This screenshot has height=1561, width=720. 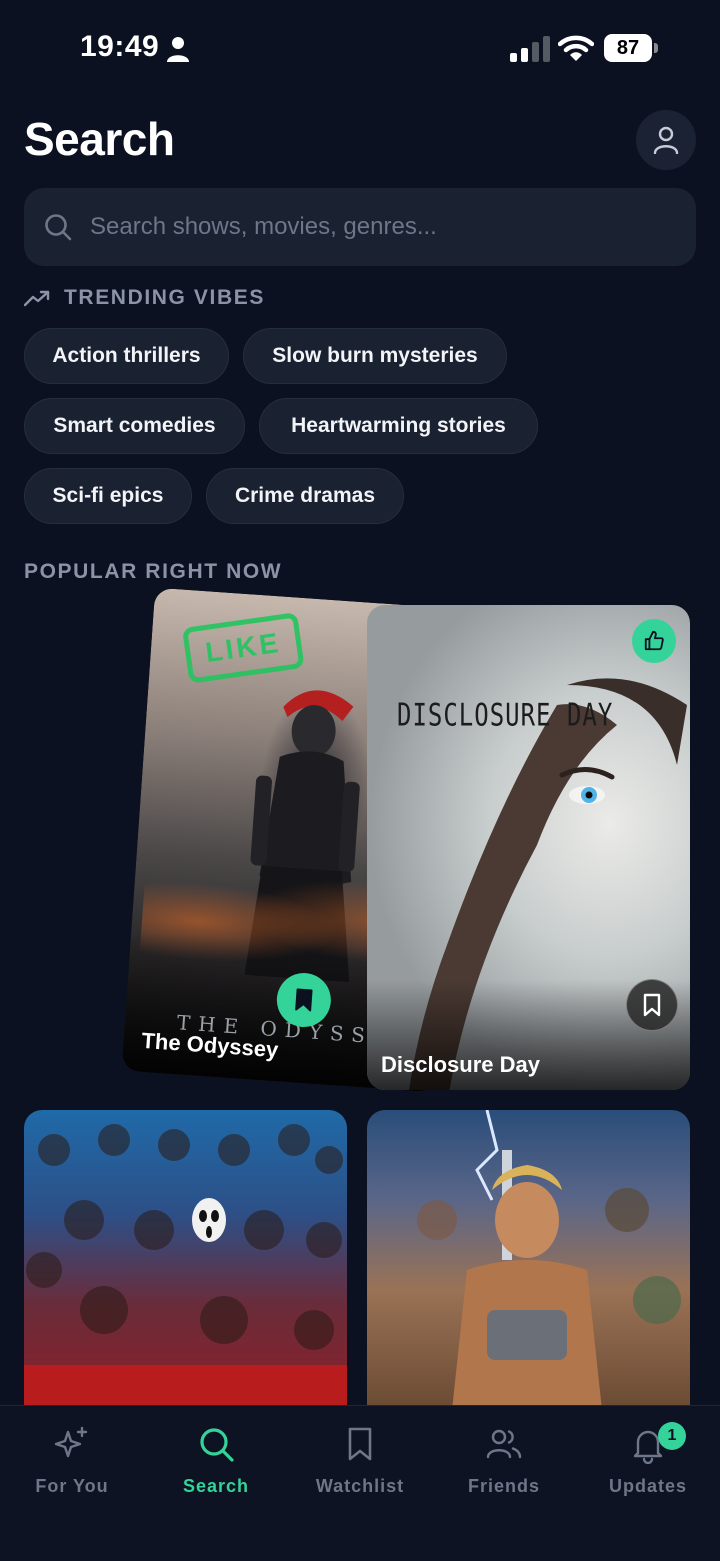 What do you see at coordinates (153, 571) in the screenshot?
I see `popular-header: POPULAR RIGHT NOW` at bounding box center [153, 571].